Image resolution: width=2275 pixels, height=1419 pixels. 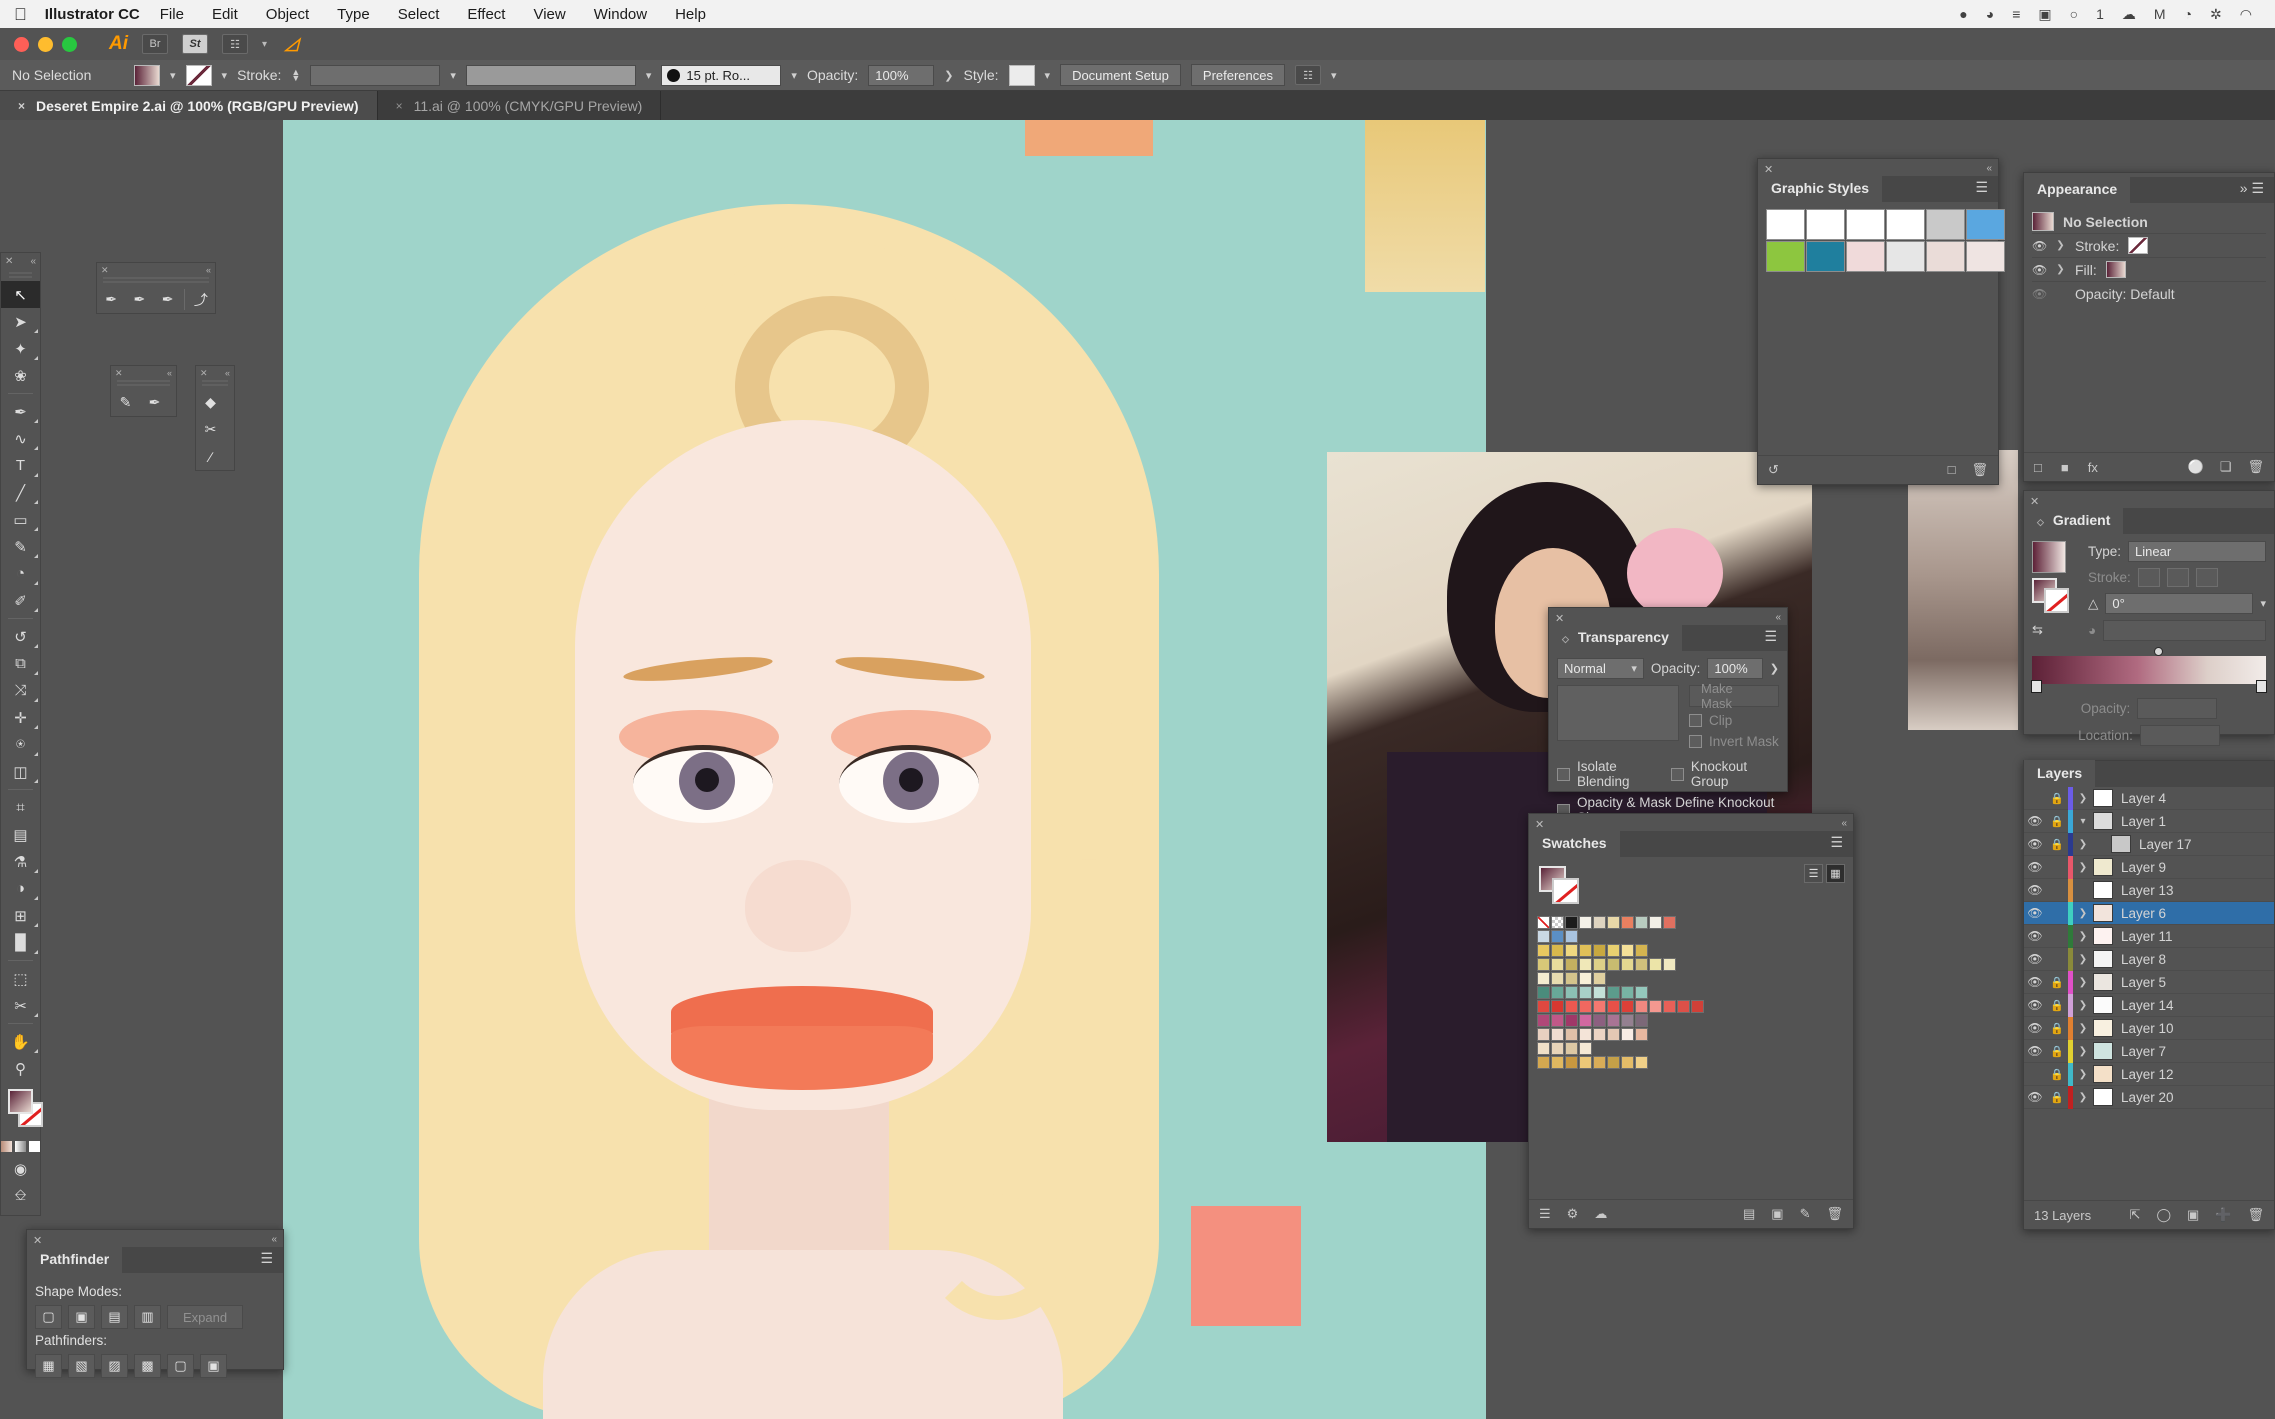 I want to click on swatches-panel: ✕ « Swatches ☰ ☰ ▦ ☰ ⚙ ☁ ▤ ▣ ✎ 🗑, so click(x=1691, y=1021).